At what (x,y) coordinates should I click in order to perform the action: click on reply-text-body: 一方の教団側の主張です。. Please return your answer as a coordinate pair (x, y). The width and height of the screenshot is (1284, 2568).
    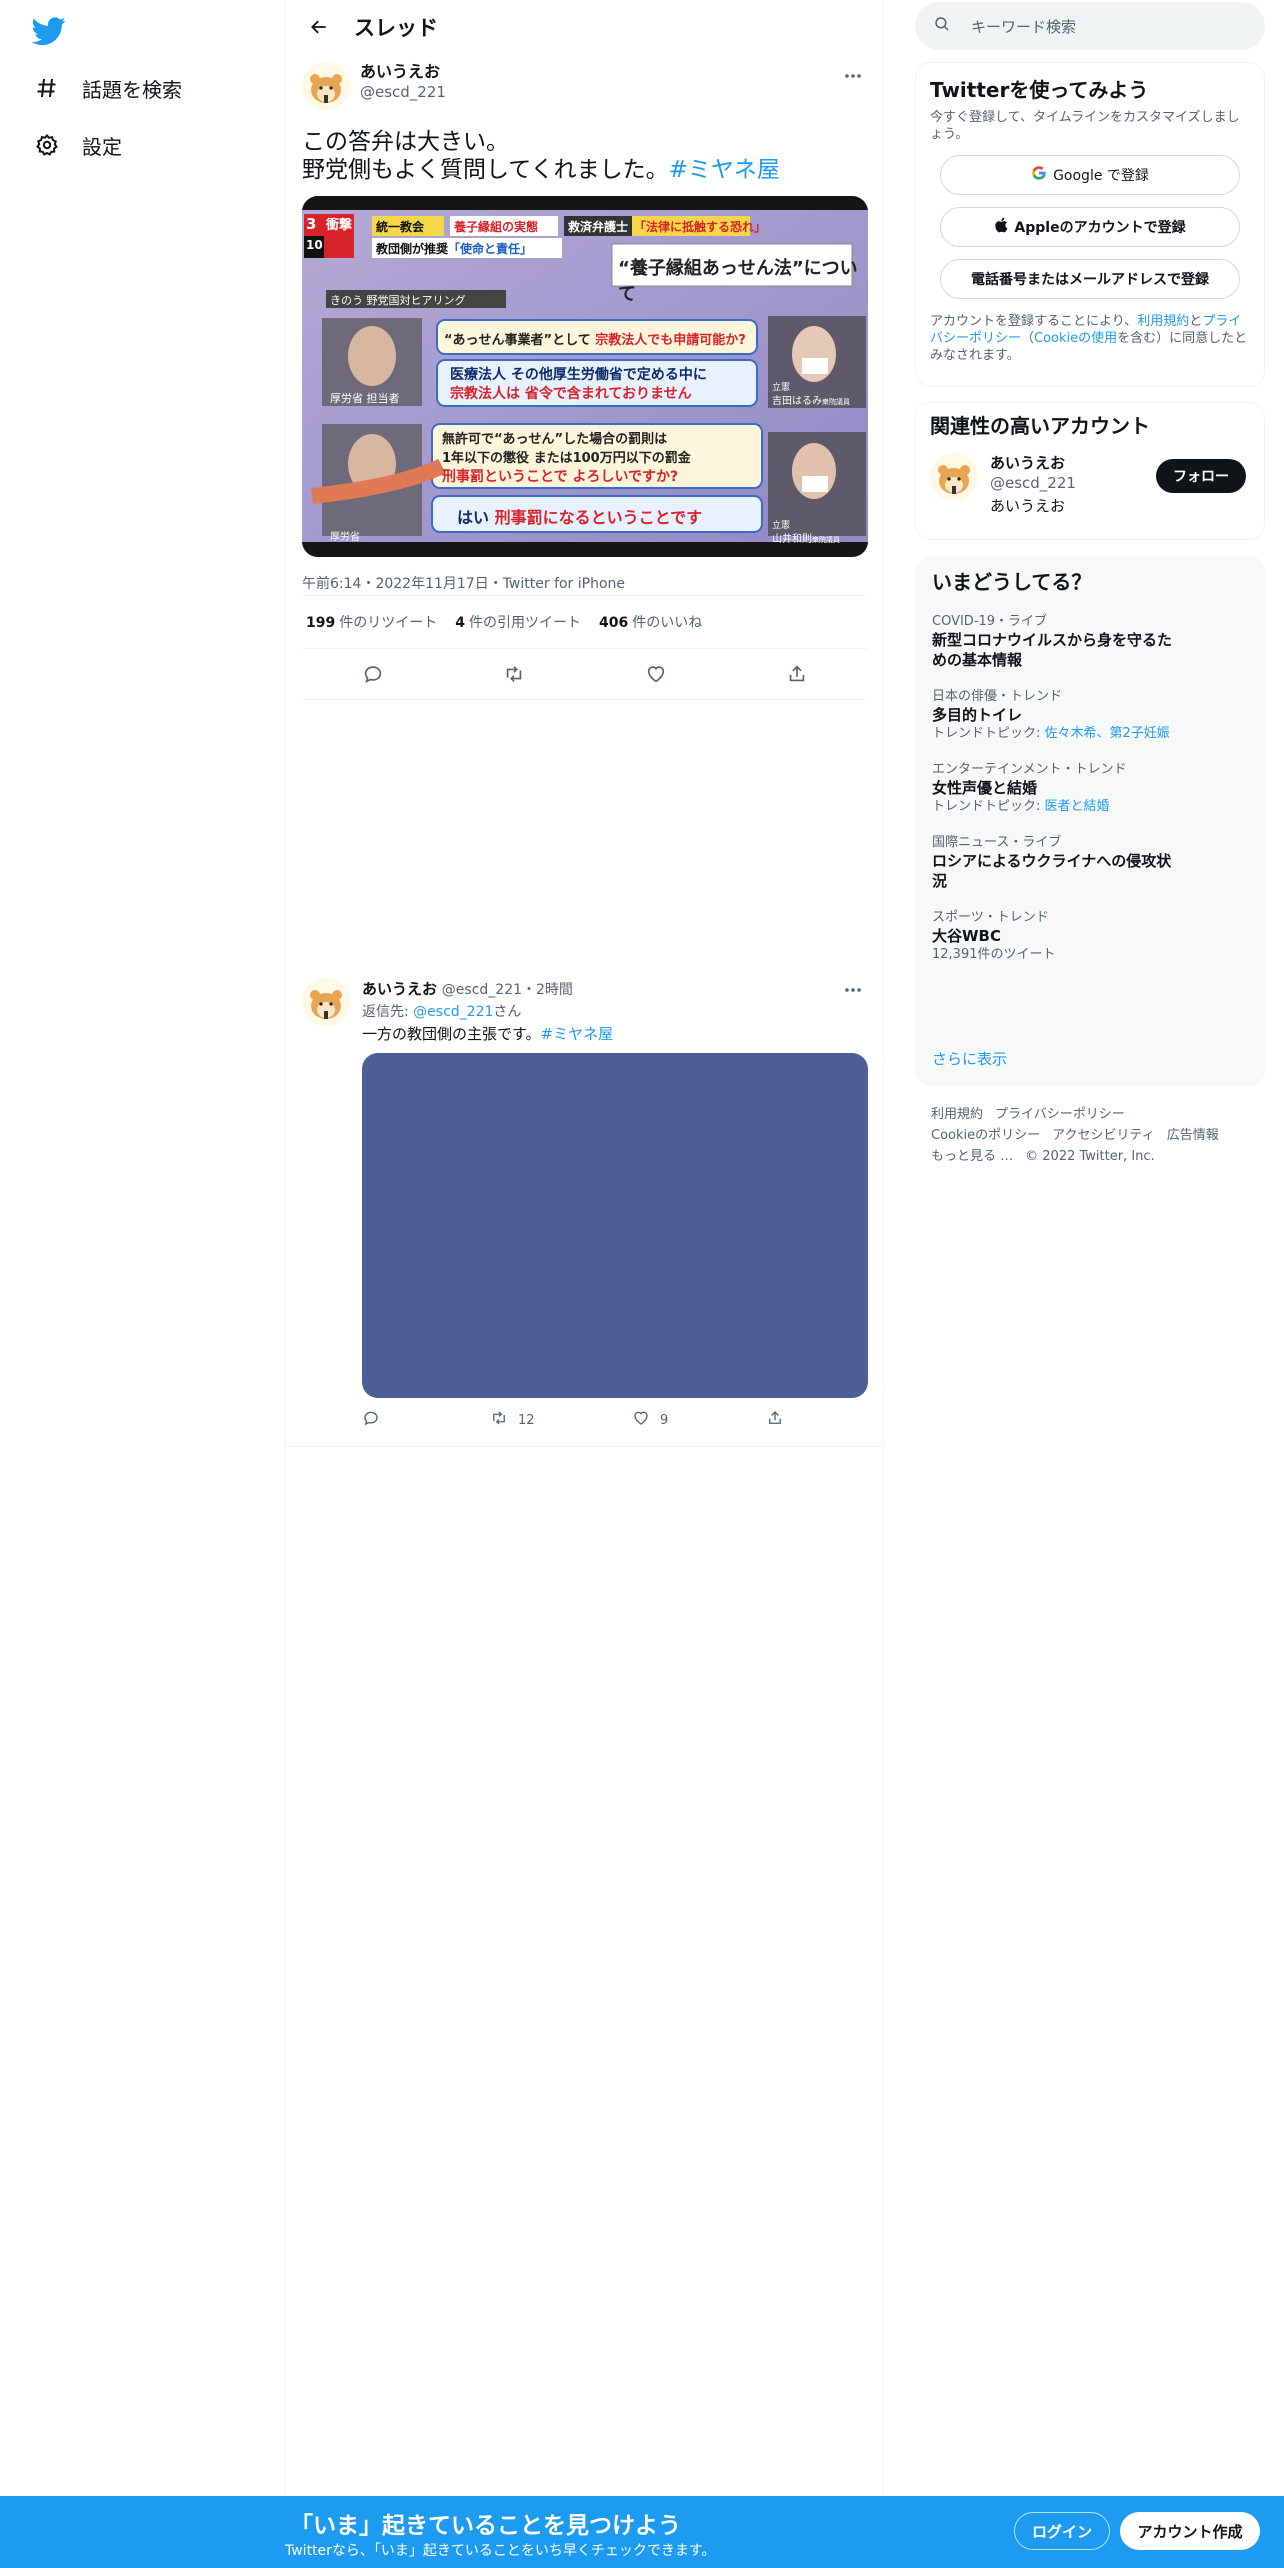
    Looking at the image, I should click on (451, 1034).